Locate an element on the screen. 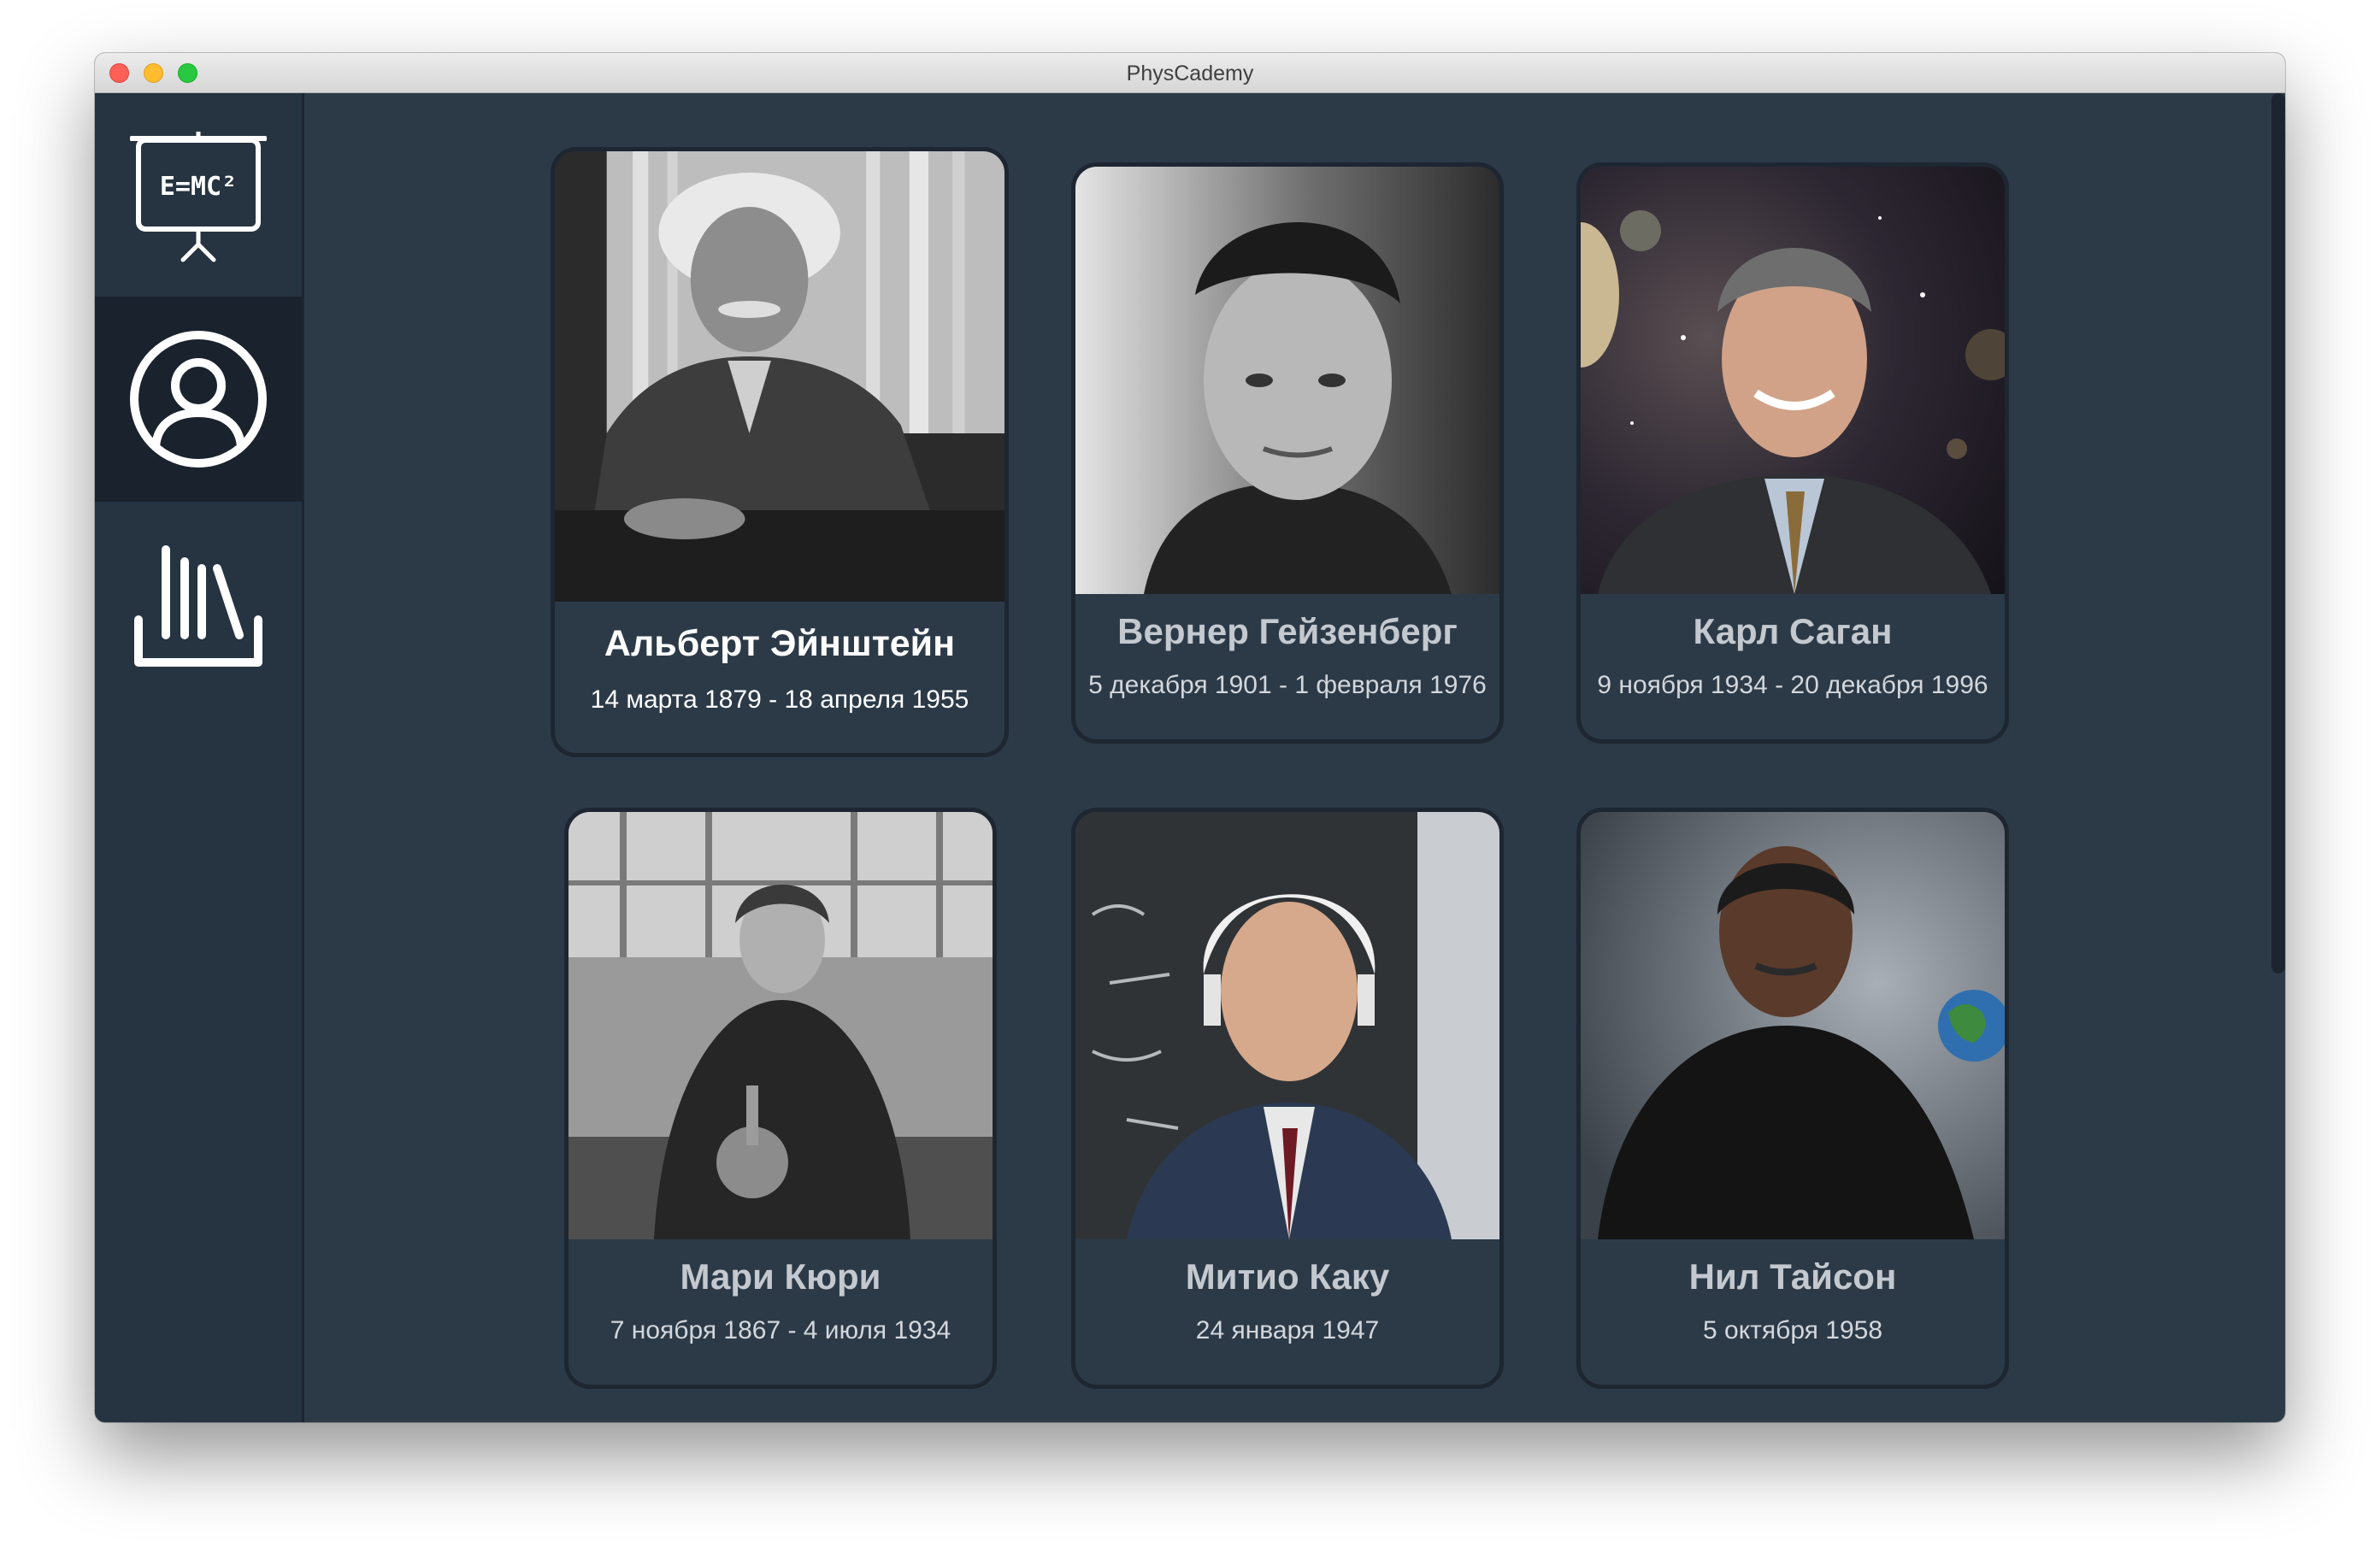 The height and width of the screenshot is (1559, 2380). user-circle-icon is located at coordinates (199, 399).